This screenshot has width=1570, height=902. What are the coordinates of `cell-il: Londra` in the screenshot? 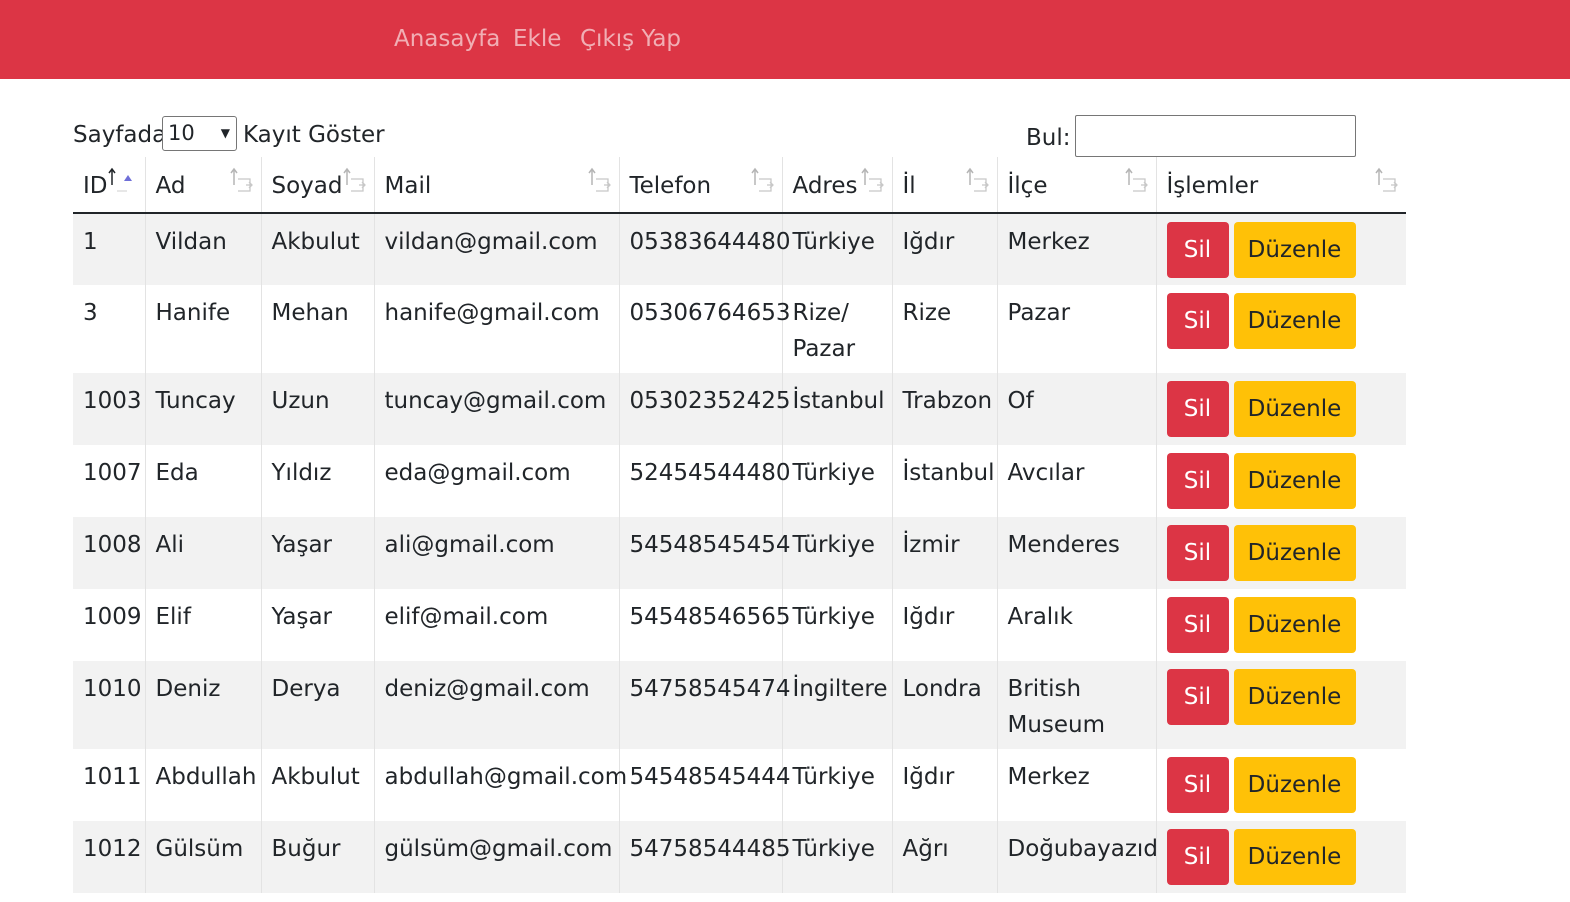 It's located at (944, 705).